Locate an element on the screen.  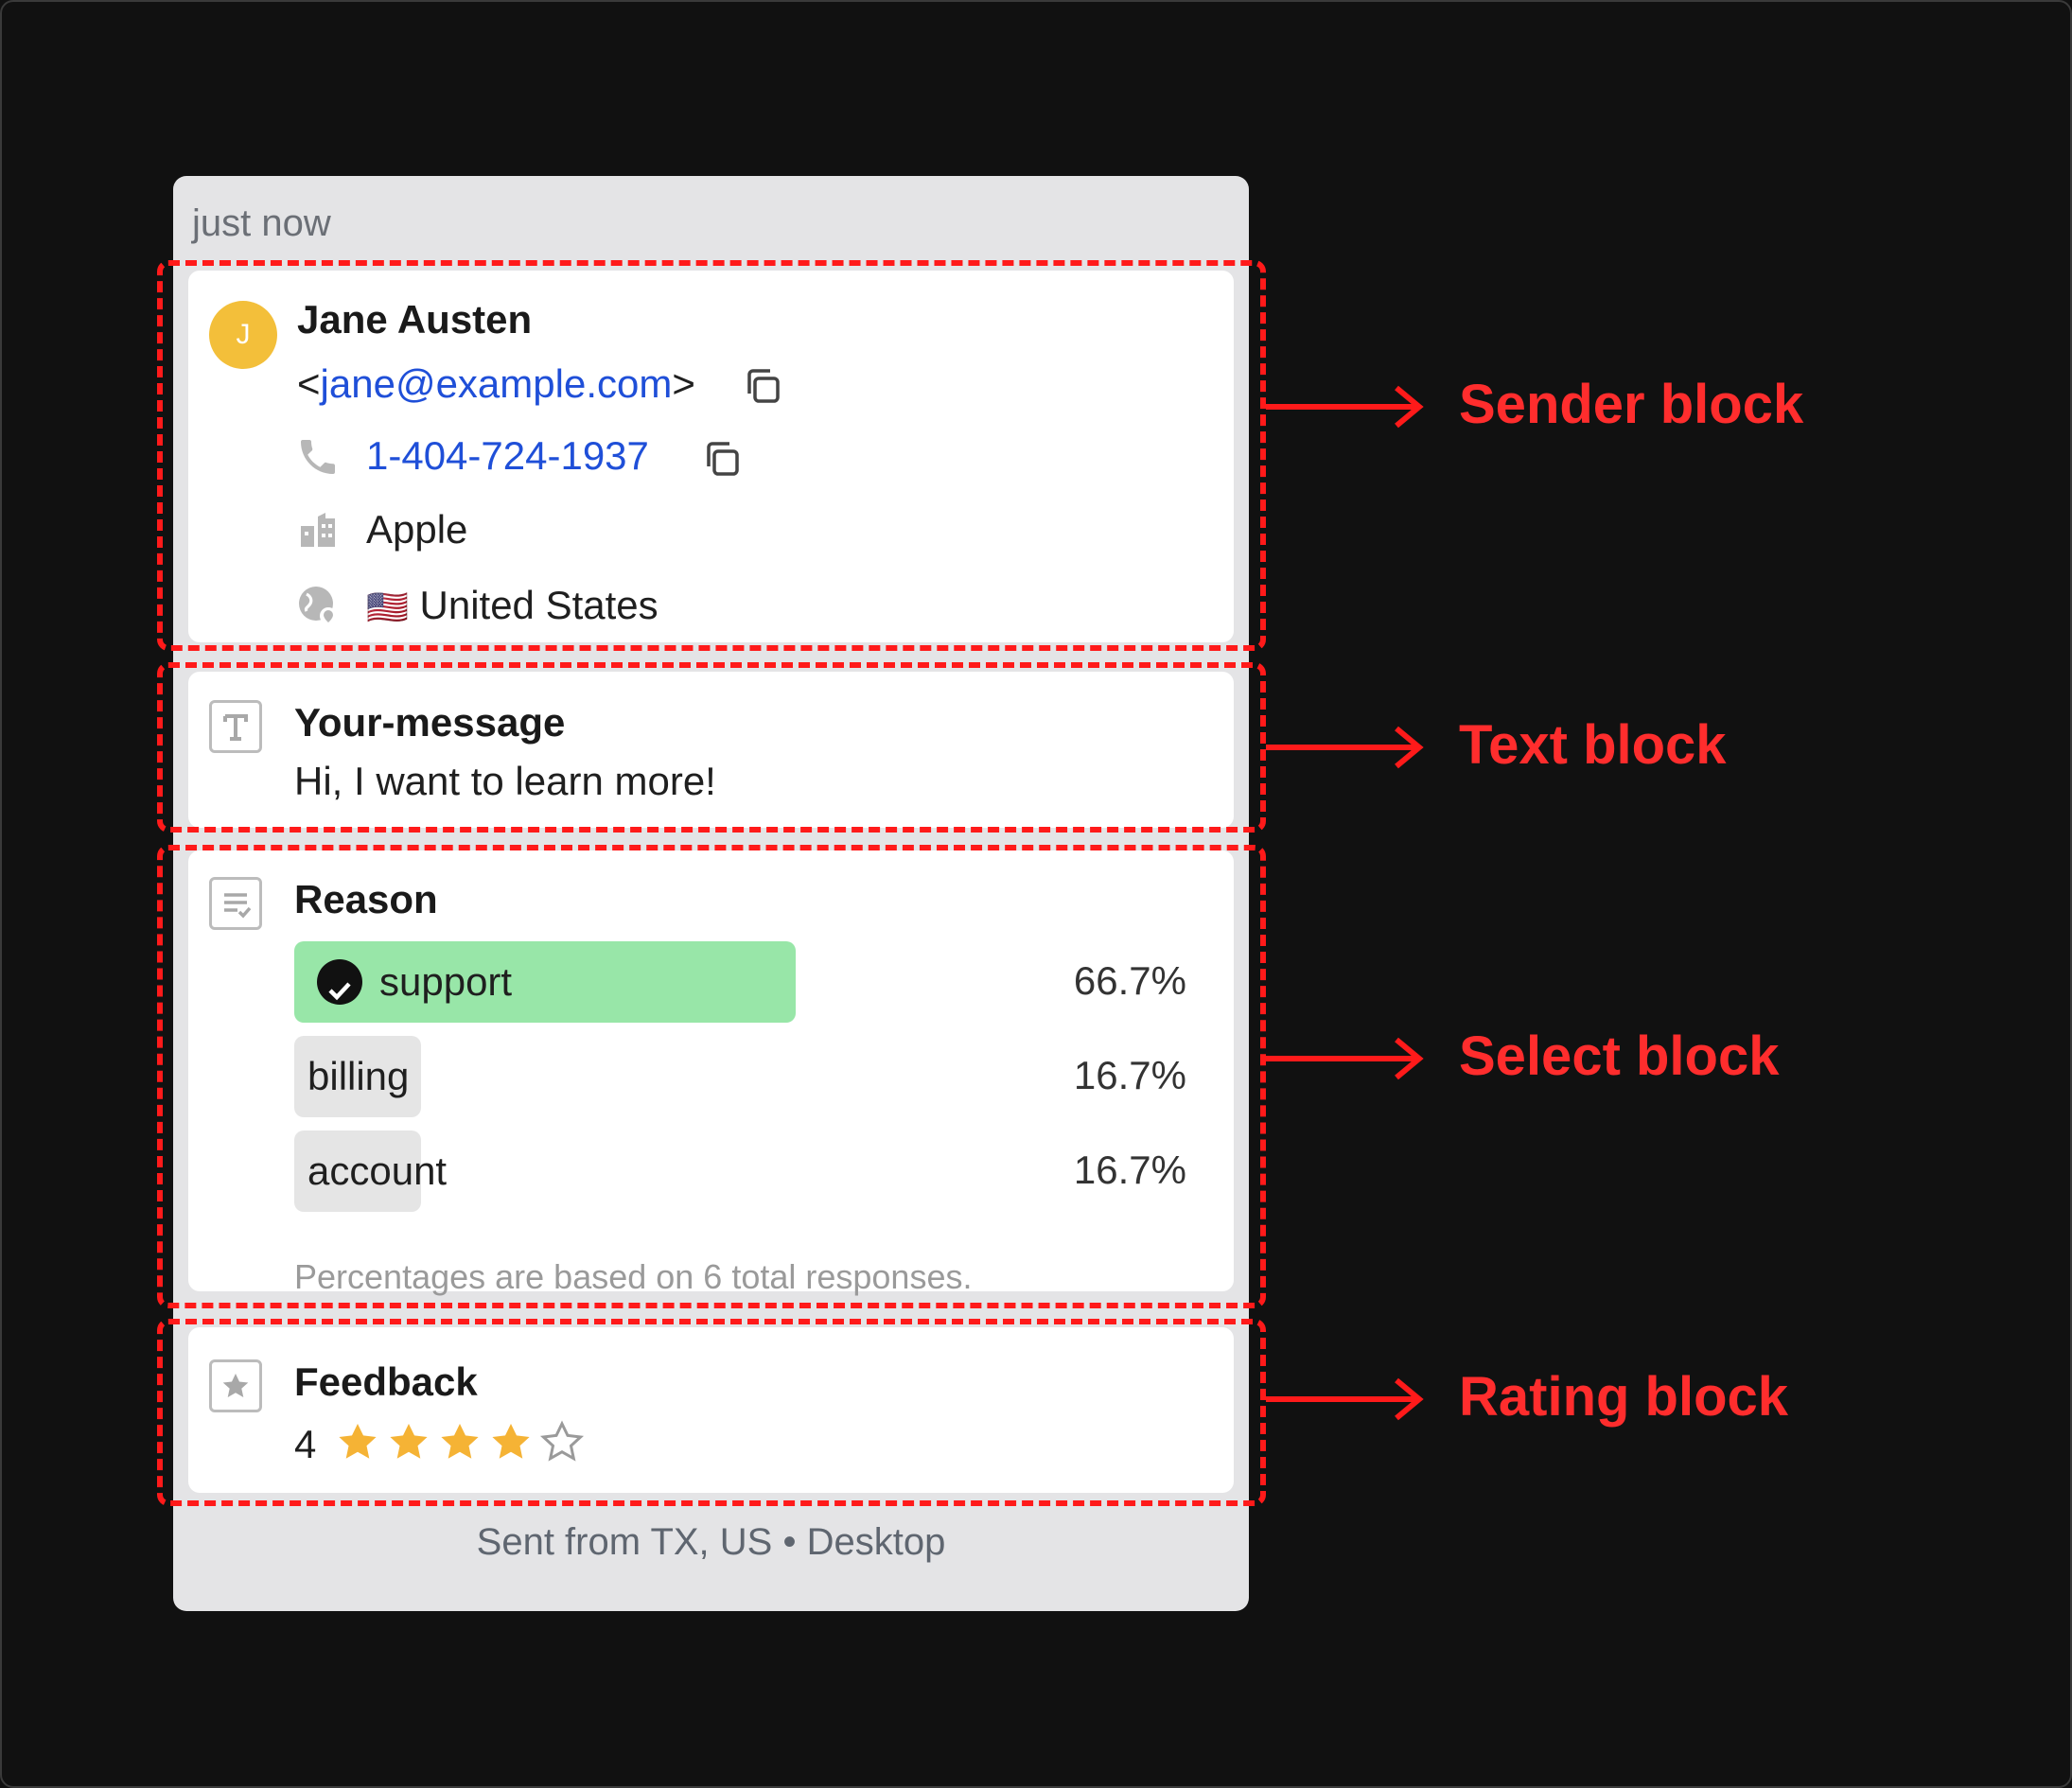
submission-footer: Sent from TX, US • Desktop is located at coordinates (711, 1542).